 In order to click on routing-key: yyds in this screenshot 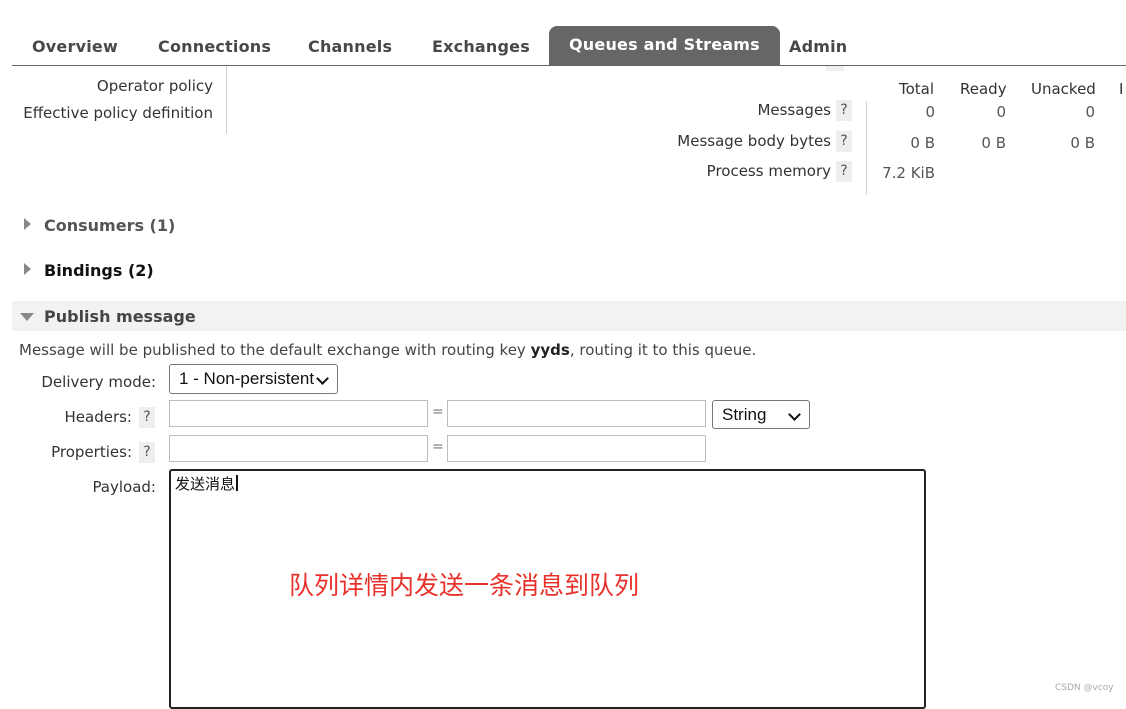, I will do `click(550, 350)`.